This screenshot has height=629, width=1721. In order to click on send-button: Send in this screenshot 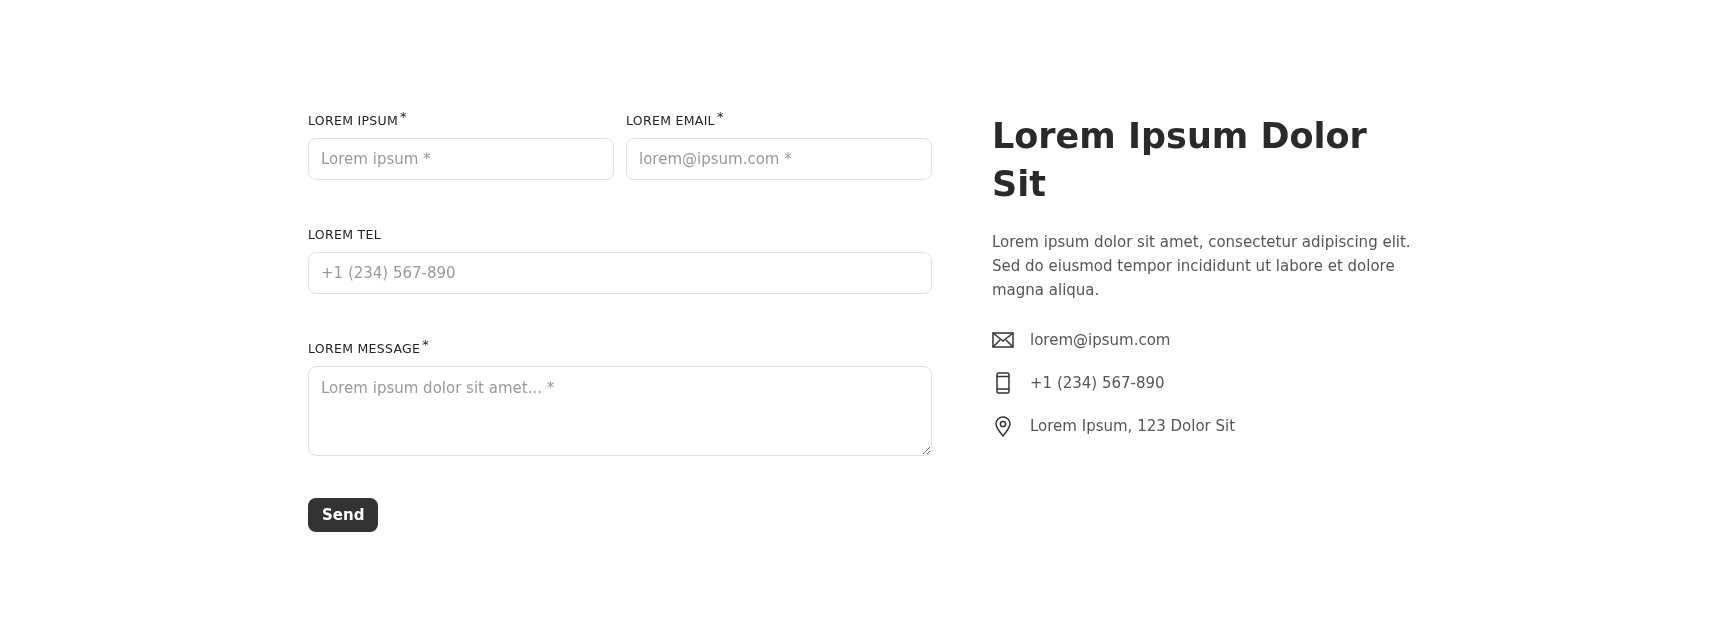, I will do `click(343, 515)`.